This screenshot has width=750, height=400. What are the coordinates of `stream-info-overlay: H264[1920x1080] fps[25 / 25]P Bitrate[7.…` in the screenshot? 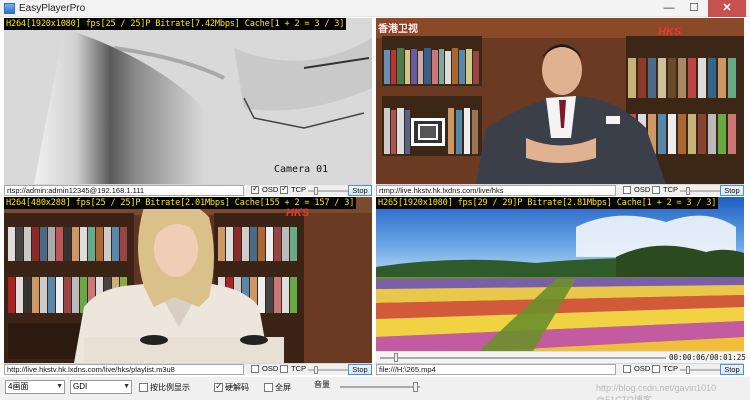 It's located at (175, 24).